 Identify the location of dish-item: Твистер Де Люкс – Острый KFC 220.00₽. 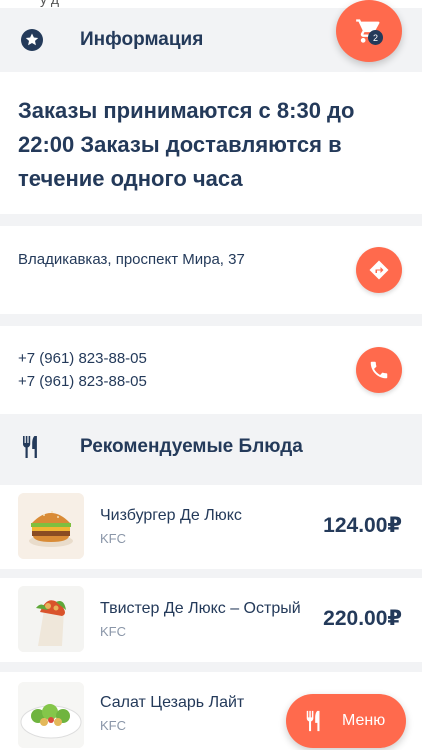
(211, 620).